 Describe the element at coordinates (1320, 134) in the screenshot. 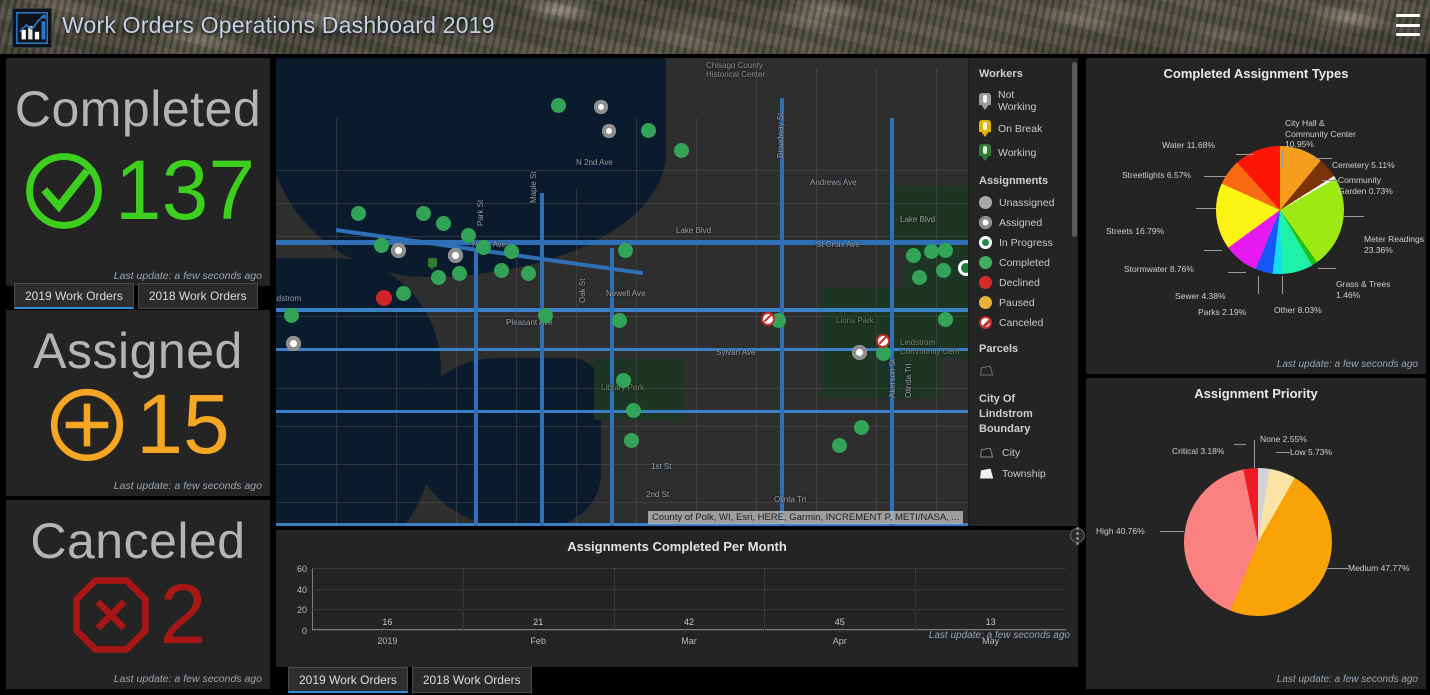

I see `pie-label-city-hall: City Hall & Community Center 10.95%` at that location.